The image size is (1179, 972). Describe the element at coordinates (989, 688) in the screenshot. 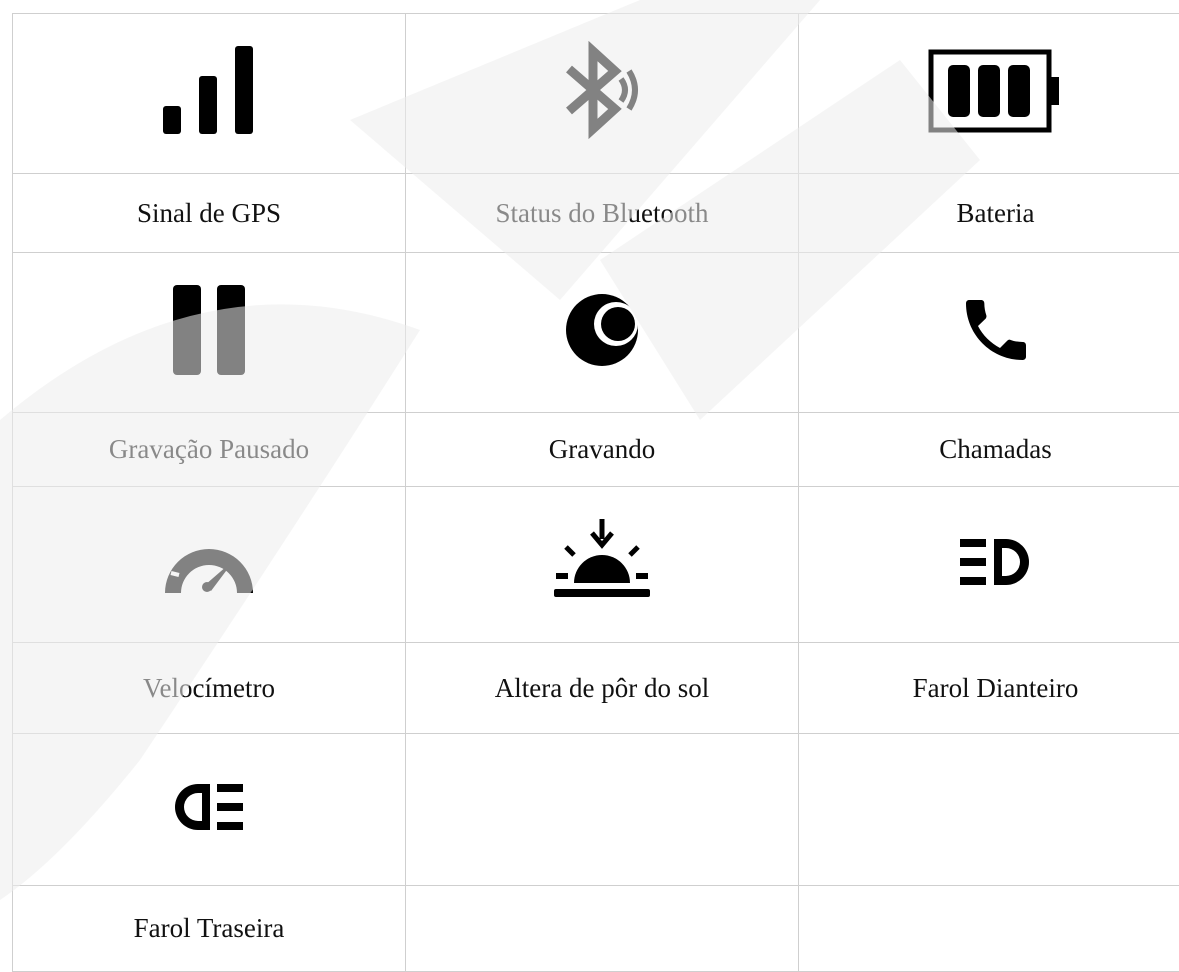

I see `headlight-label: Farol Dianteiro` at that location.